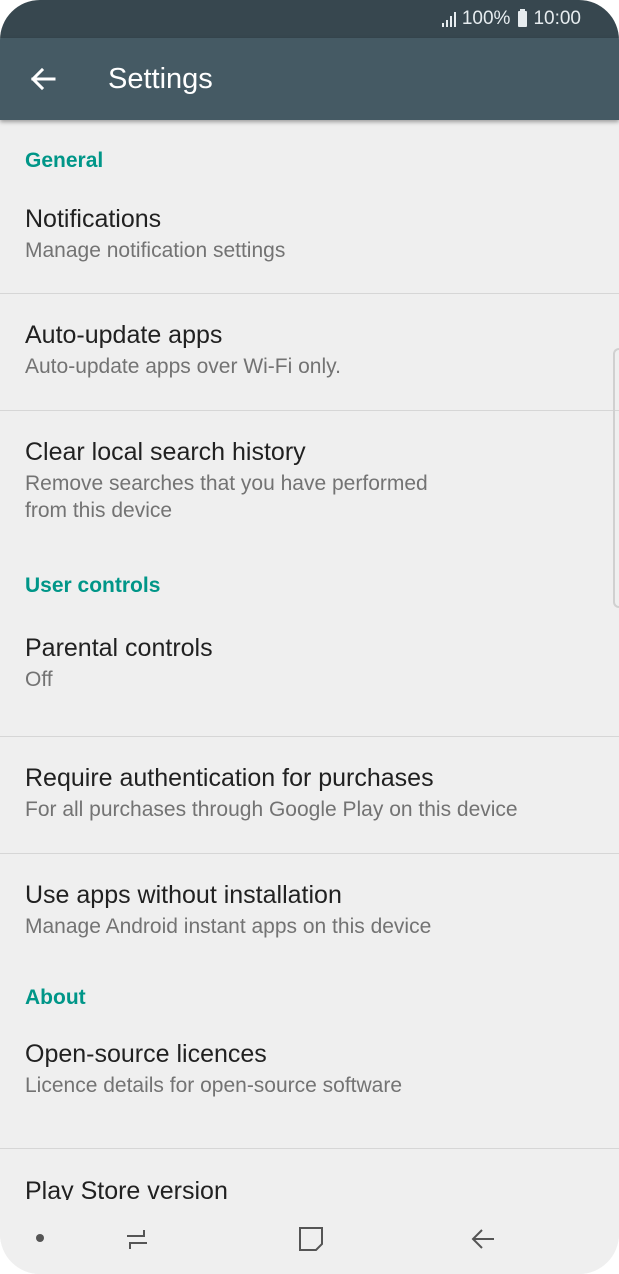  What do you see at coordinates (93, 219) in the screenshot?
I see `item-title: Notifications` at bounding box center [93, 219].